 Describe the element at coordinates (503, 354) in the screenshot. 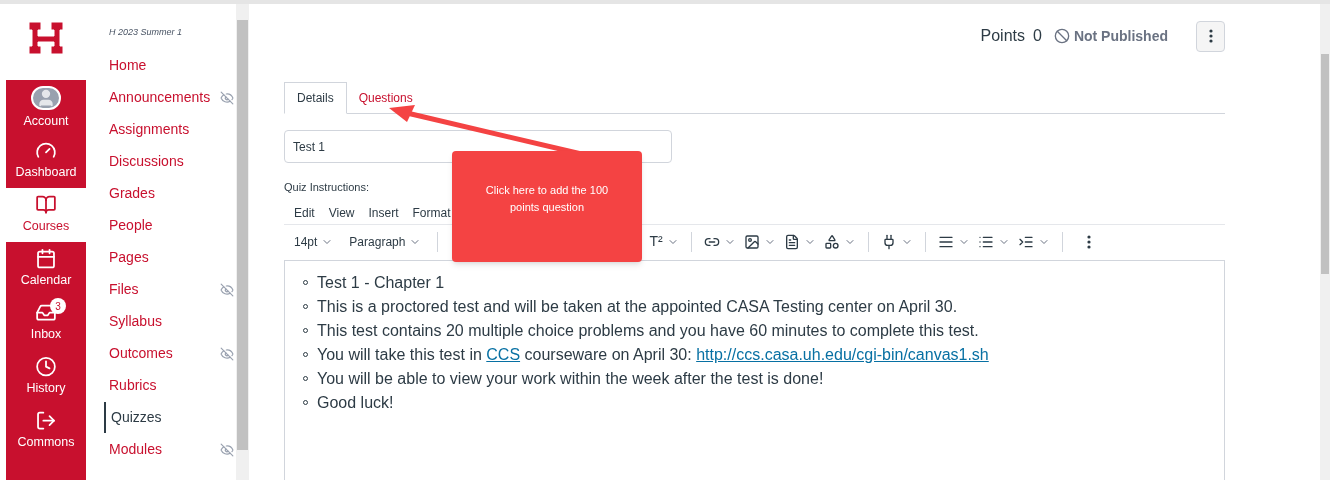

I see `link: CCS` at that location.